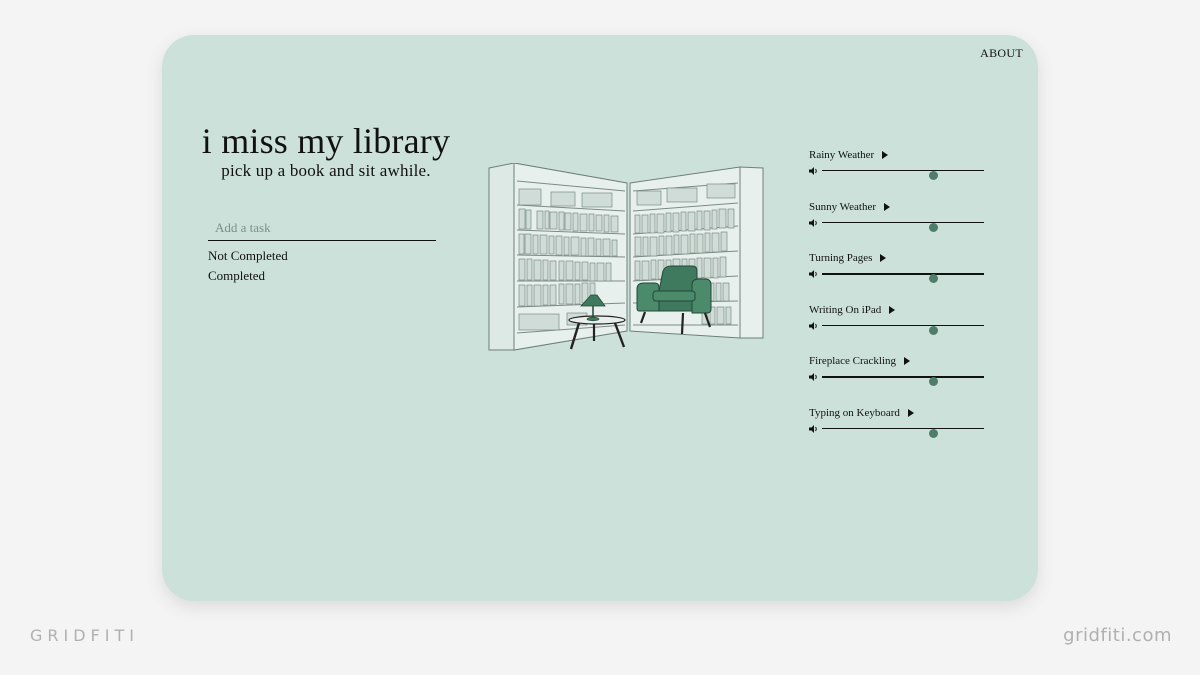 This screenshot has width=1200, height=675. Describe the element at coordinates (843, 206) in the screenshot. I see `sound-name: Sunny Weather` at that location.